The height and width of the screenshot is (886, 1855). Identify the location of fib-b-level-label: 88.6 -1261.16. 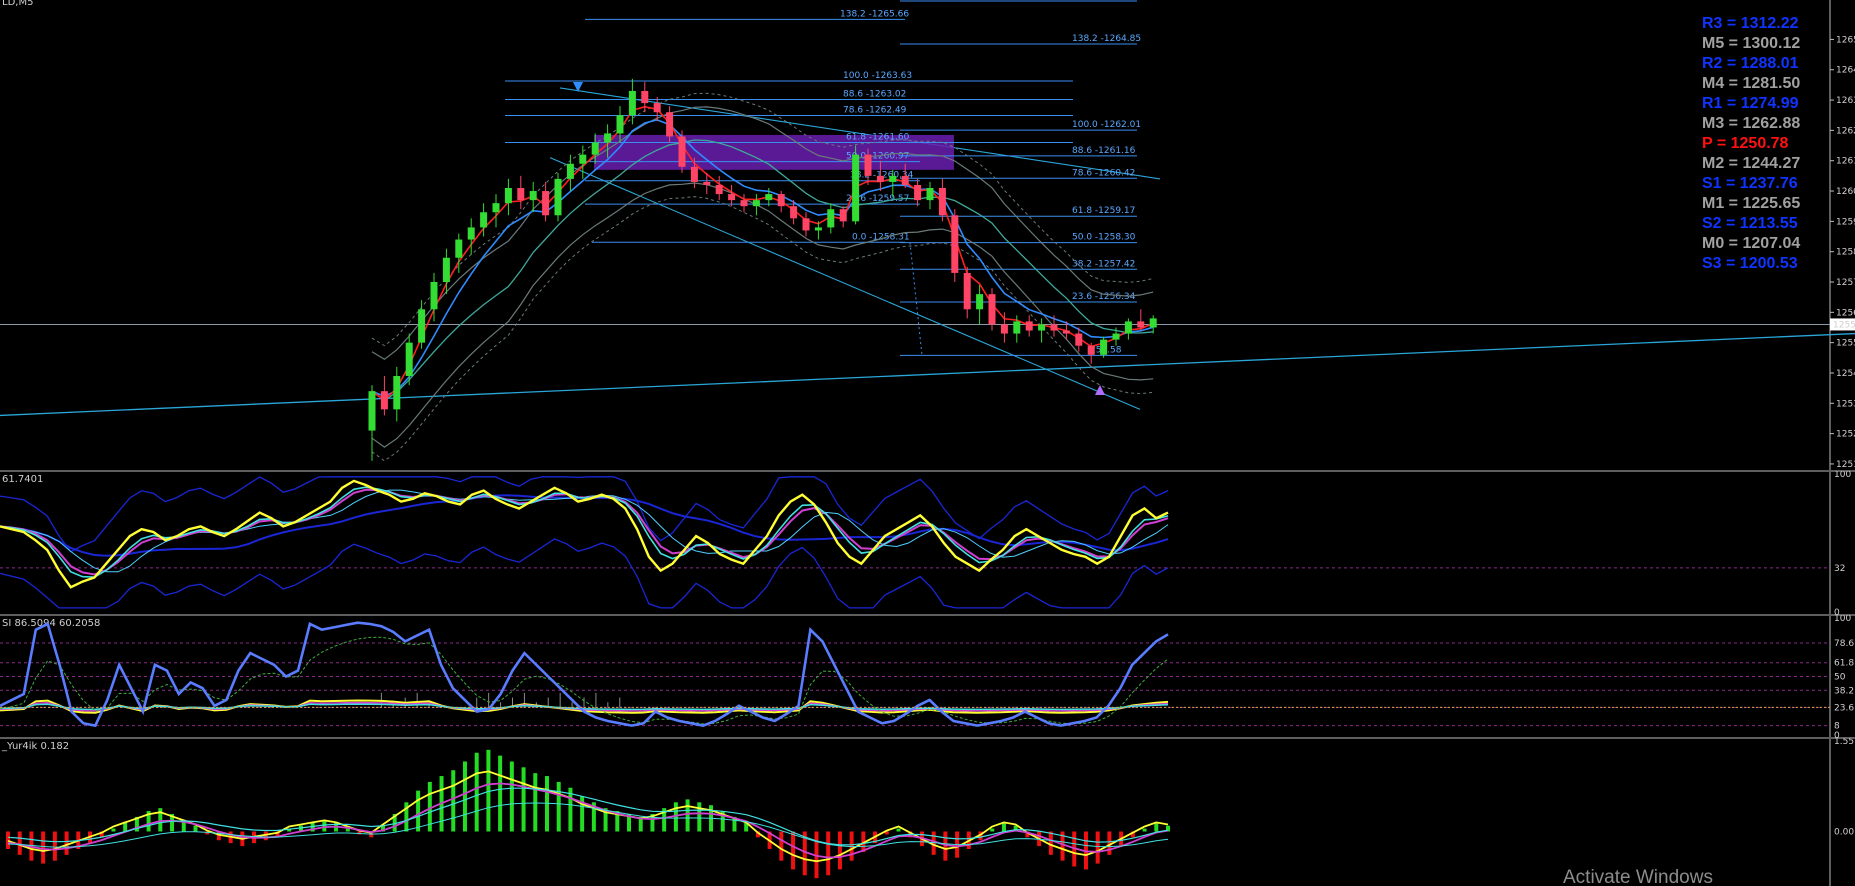
(1104, 151).